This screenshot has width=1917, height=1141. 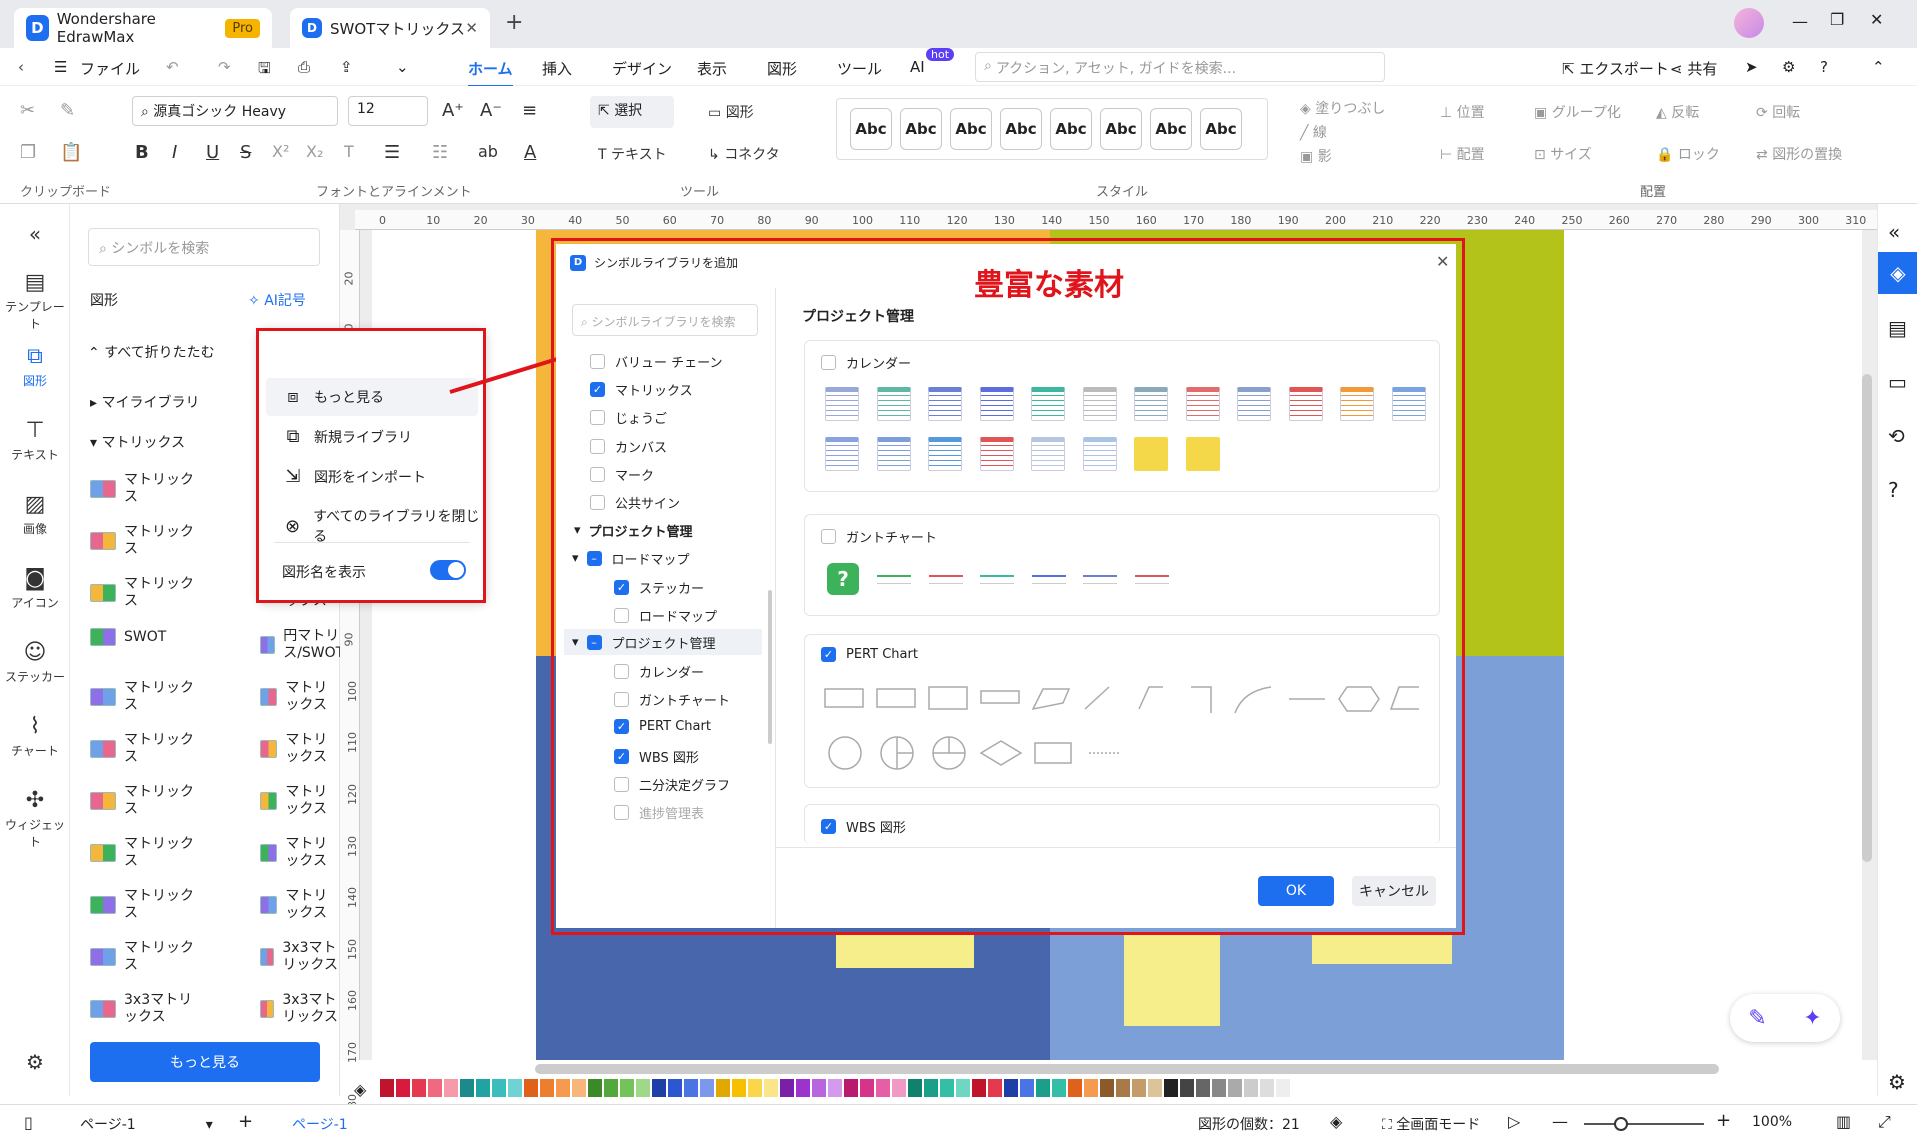 What do you see at coordinates (67, 110) in the screenshot?
I see `format-painter-icon: ✎` at bounding box center [67, 110].